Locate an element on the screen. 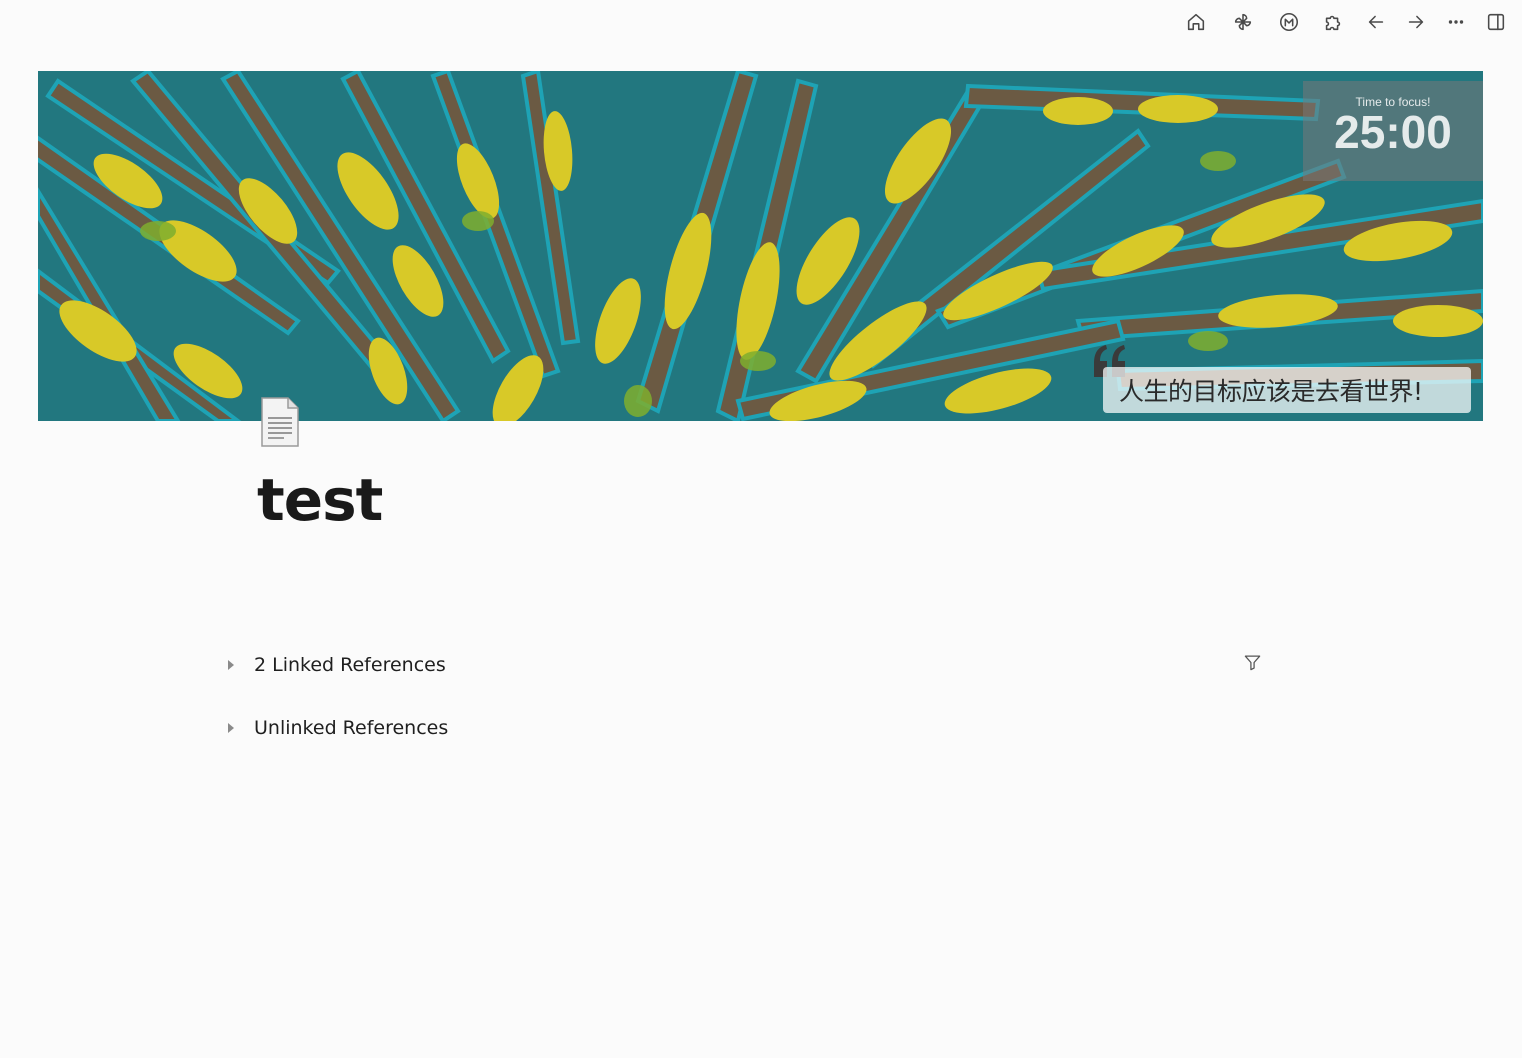 Image resolution: width=1522 pixels, height=1058 pixels. pinwheel-button is located at coordinates (1243, 22).